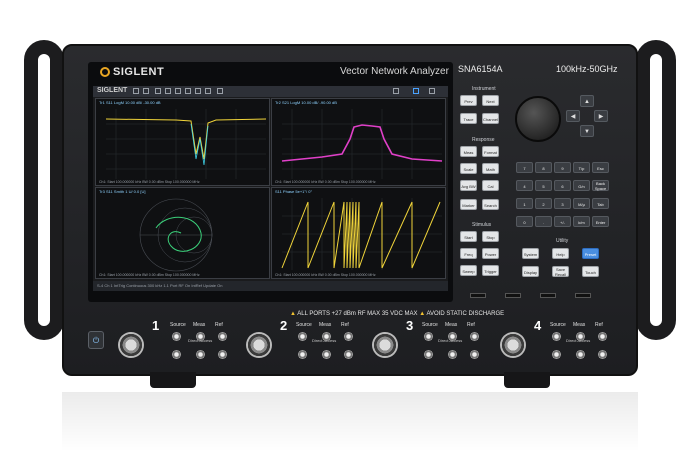 This screenshot has width=700, height=467. Describe the element at coordinates (471, 325) in the screenshot. I see `port-3-ref-label: Ref` at that location.